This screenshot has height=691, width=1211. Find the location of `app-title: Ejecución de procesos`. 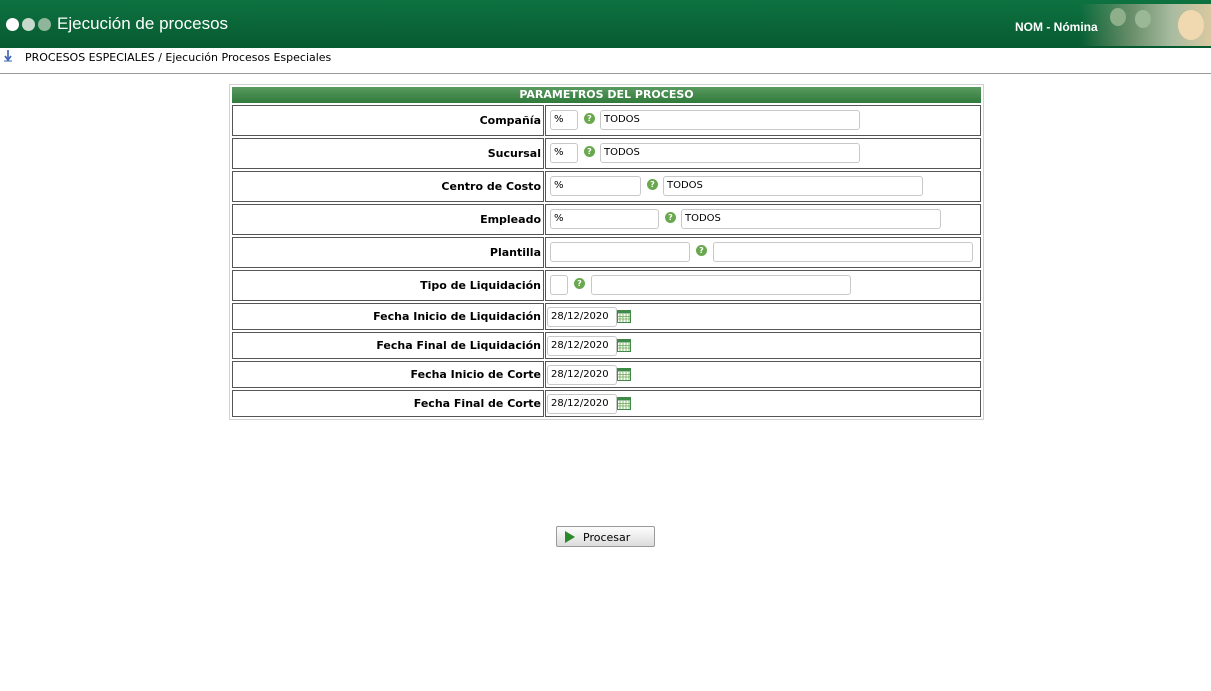

app-title: Ejecución de procesos is located at coordinates (143, 23).